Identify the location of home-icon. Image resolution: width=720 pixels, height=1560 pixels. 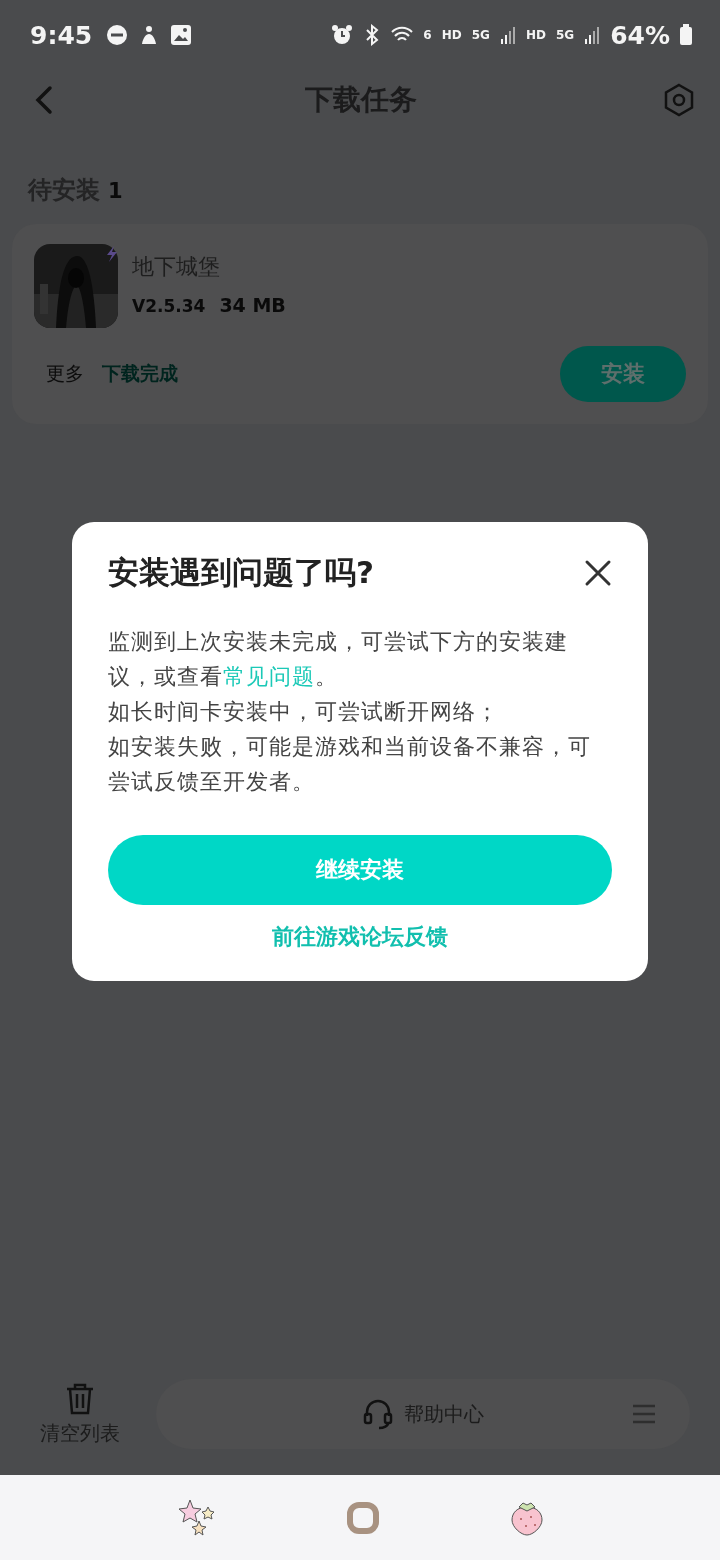
(363, 1517).